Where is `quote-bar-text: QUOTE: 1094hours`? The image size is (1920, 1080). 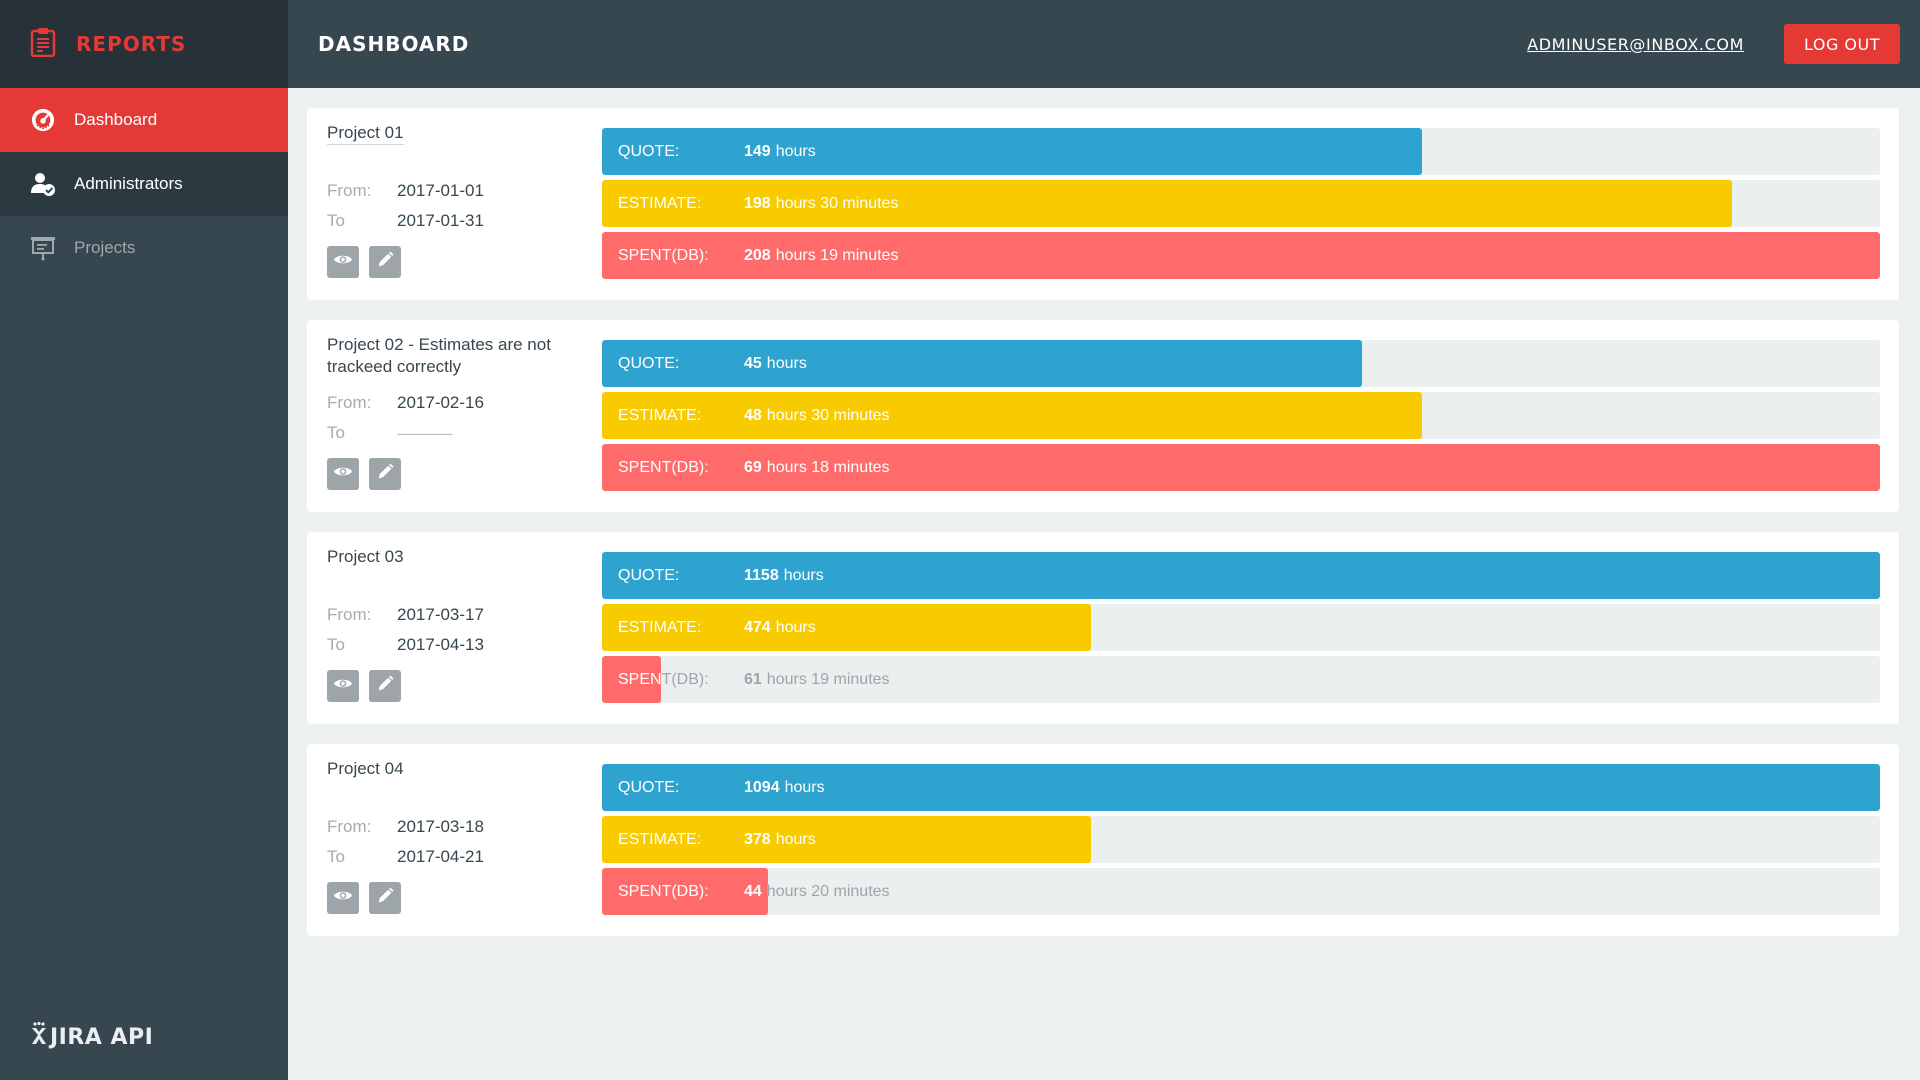
quote-bar-text: QUOTE: 1094hours is located at coordinates (1241, 787).